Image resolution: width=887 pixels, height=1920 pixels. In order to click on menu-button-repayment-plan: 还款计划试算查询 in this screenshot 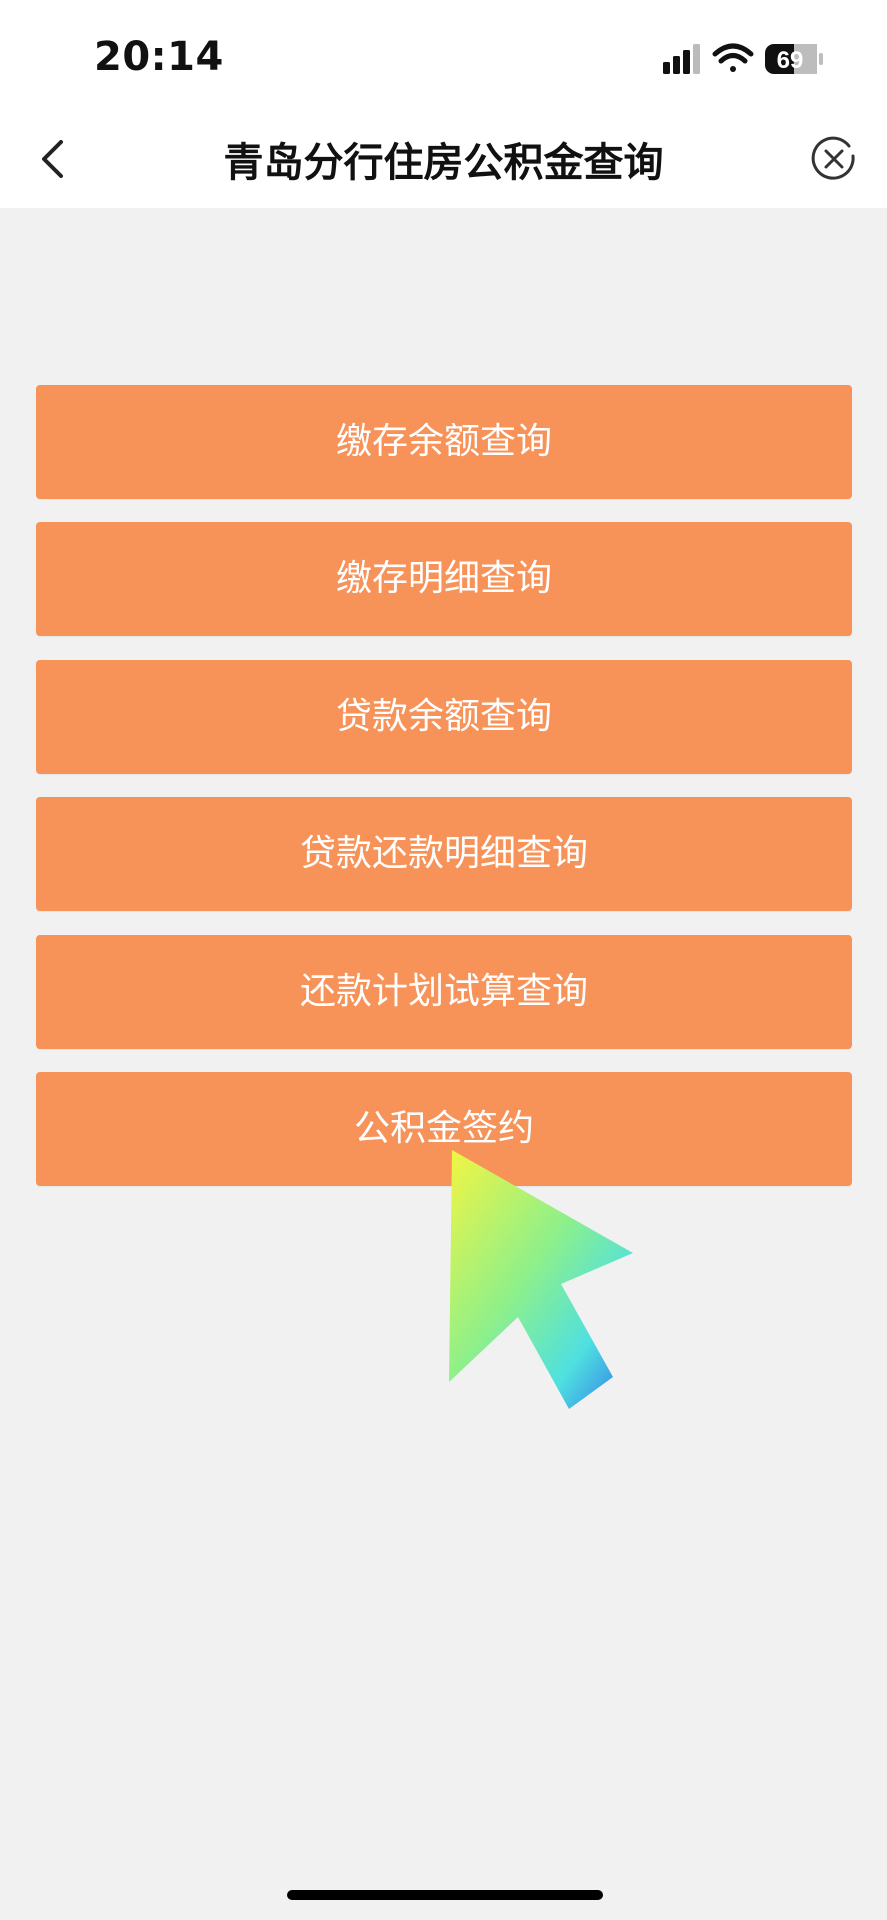, I will do `click(444, 992)`.